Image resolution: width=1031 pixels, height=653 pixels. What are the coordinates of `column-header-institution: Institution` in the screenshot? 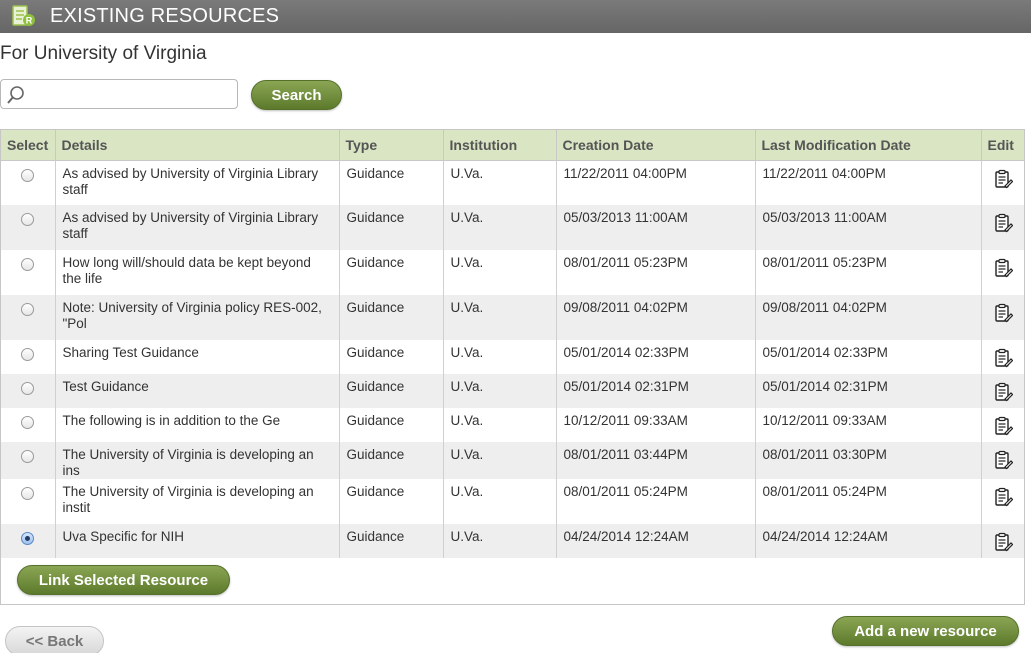 It's located at (500, 145).